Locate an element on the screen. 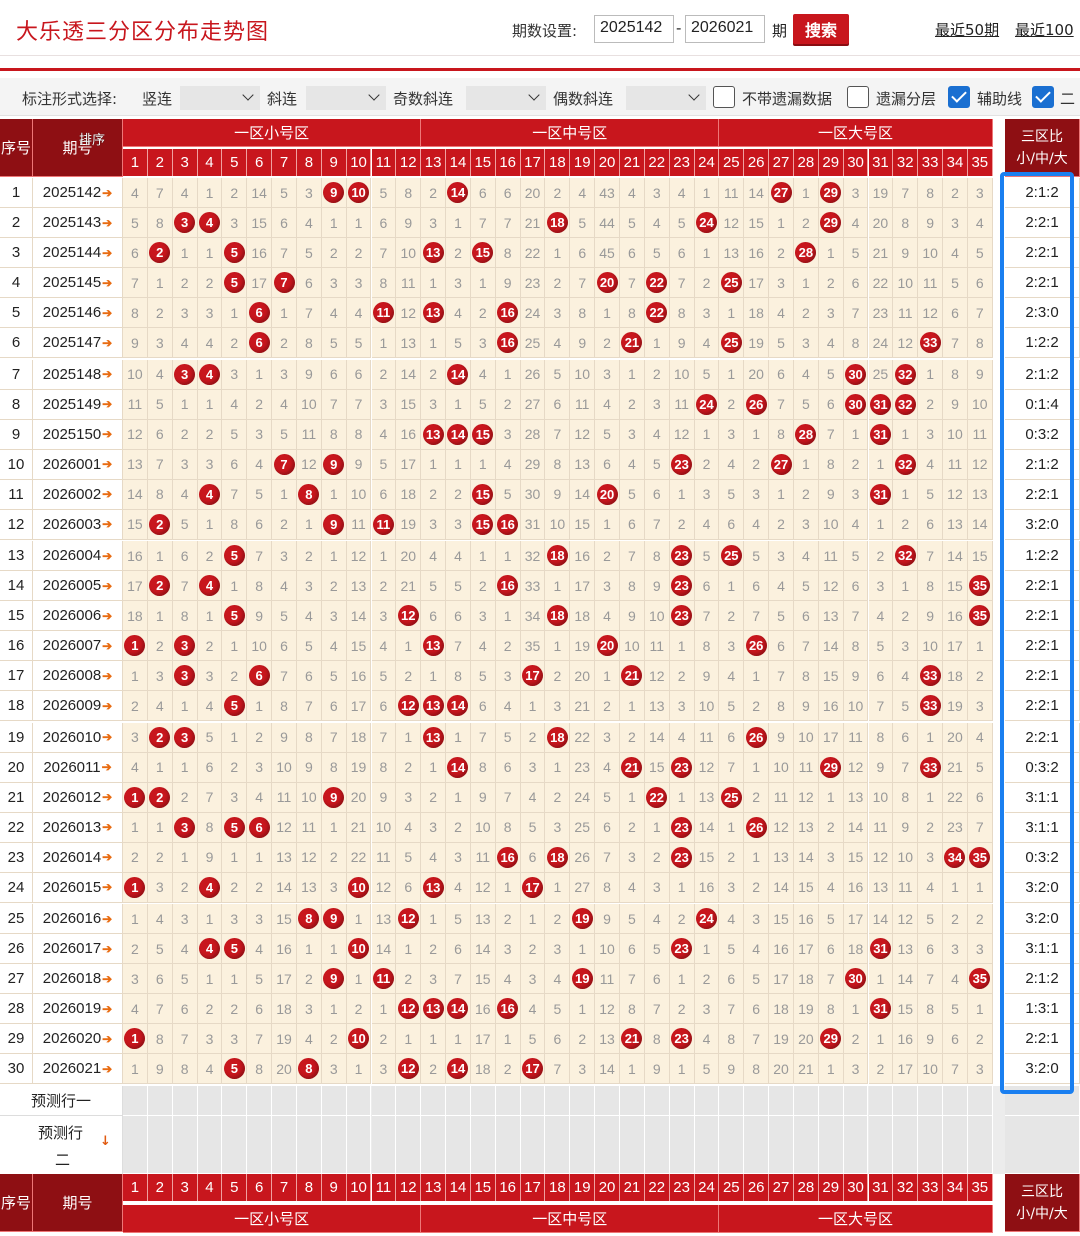 The image size is (1080, 1236). odd-slant-select is located at coordinates (506, 98).